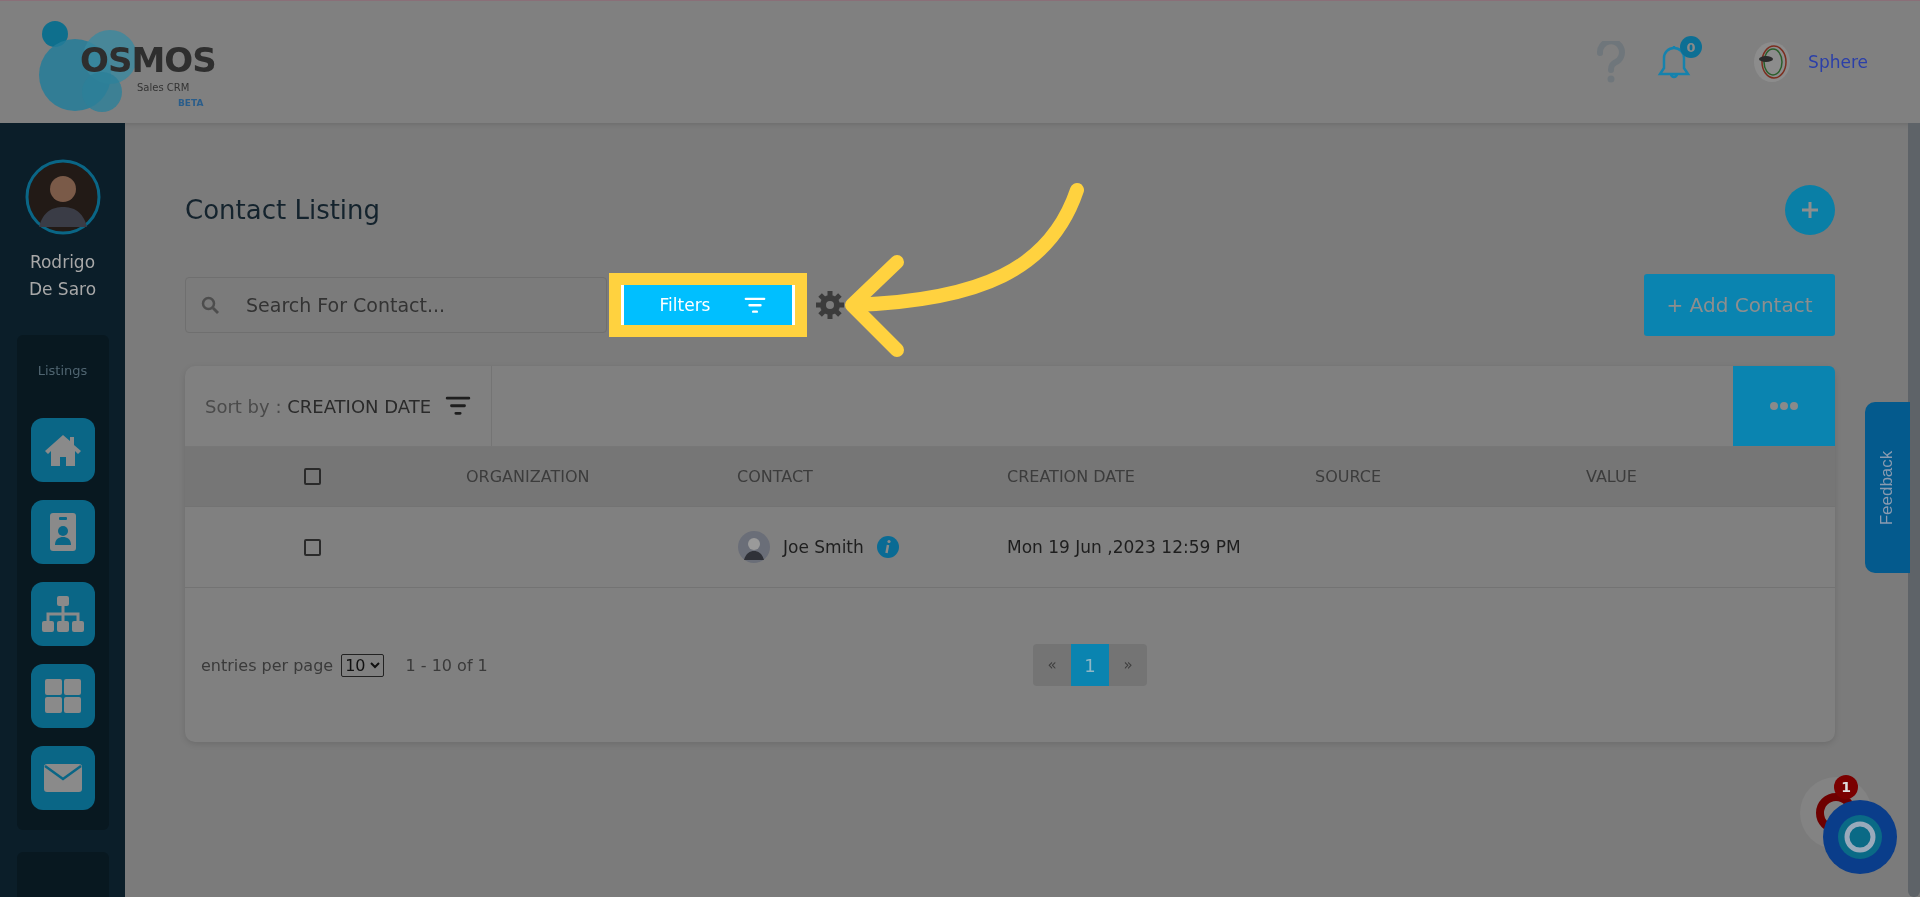 The width and height of the screenshot is (1920, 897). What do you see at coordinates (446, 665) in the screenshot?
I see `range-label: 1 - 10 of 1` at bounding box center [446, 665].